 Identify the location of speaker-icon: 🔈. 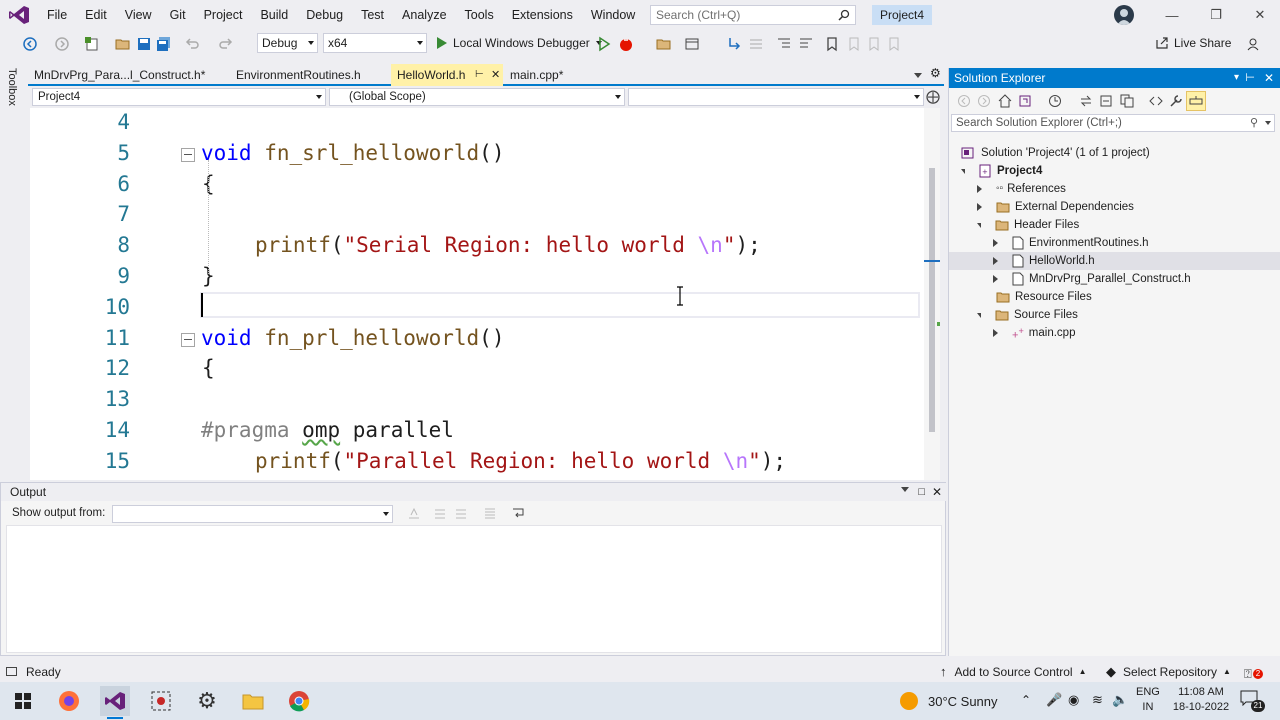
(1120, 700).